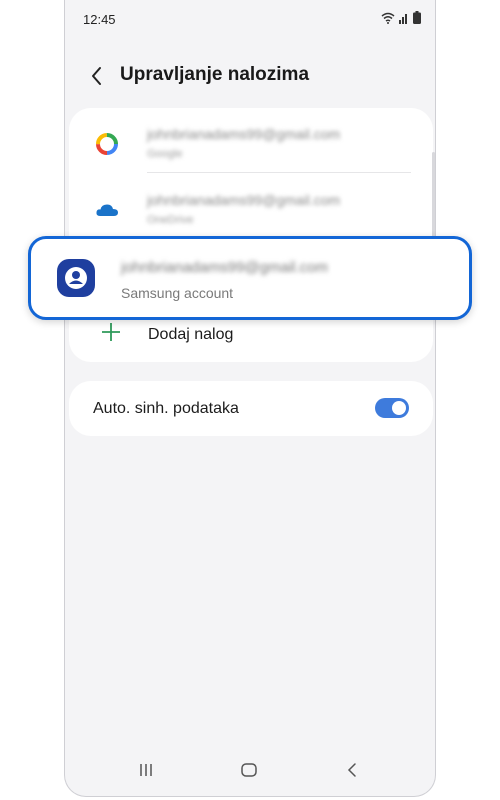 This screenshot has height=800, width=500. Describe the element at coordinates (170, 220) in the screenshot. I see `account-type: OneDrive` at that location.